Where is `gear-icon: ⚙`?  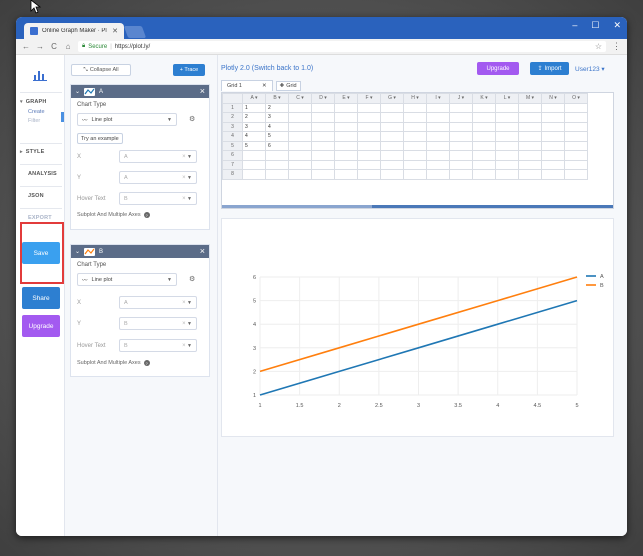 gear-icon: ⚙ is located at coordinates (192, 119).